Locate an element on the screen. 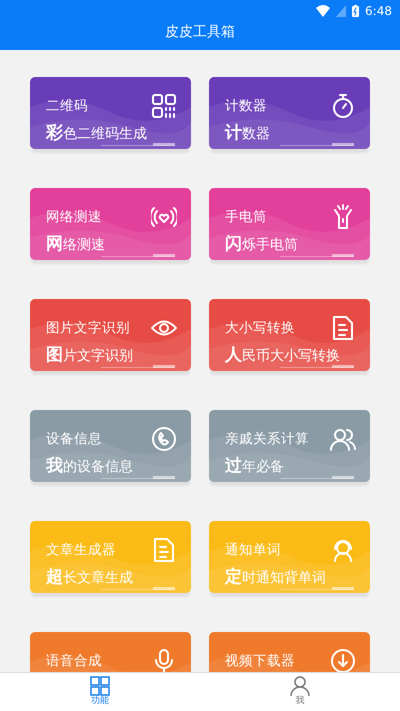 The image size is (400, 711). card-title: 设备信息 is located at coordinates (74, 439).